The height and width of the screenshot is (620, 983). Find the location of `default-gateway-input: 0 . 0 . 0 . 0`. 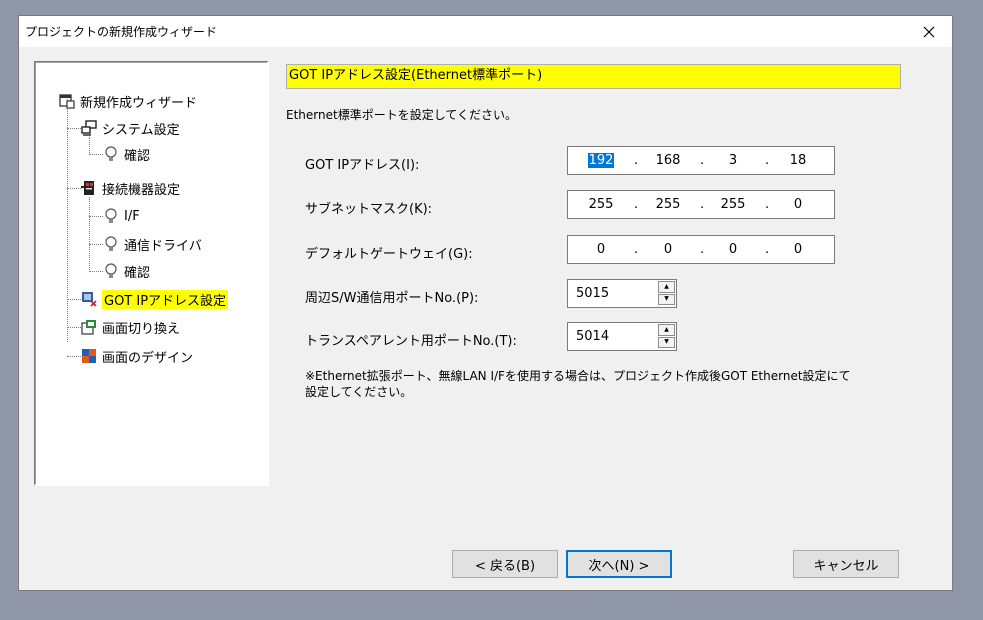

default-gateway-input: 0 . 0 . 0 . 0 is located at coordinates (701, 249).